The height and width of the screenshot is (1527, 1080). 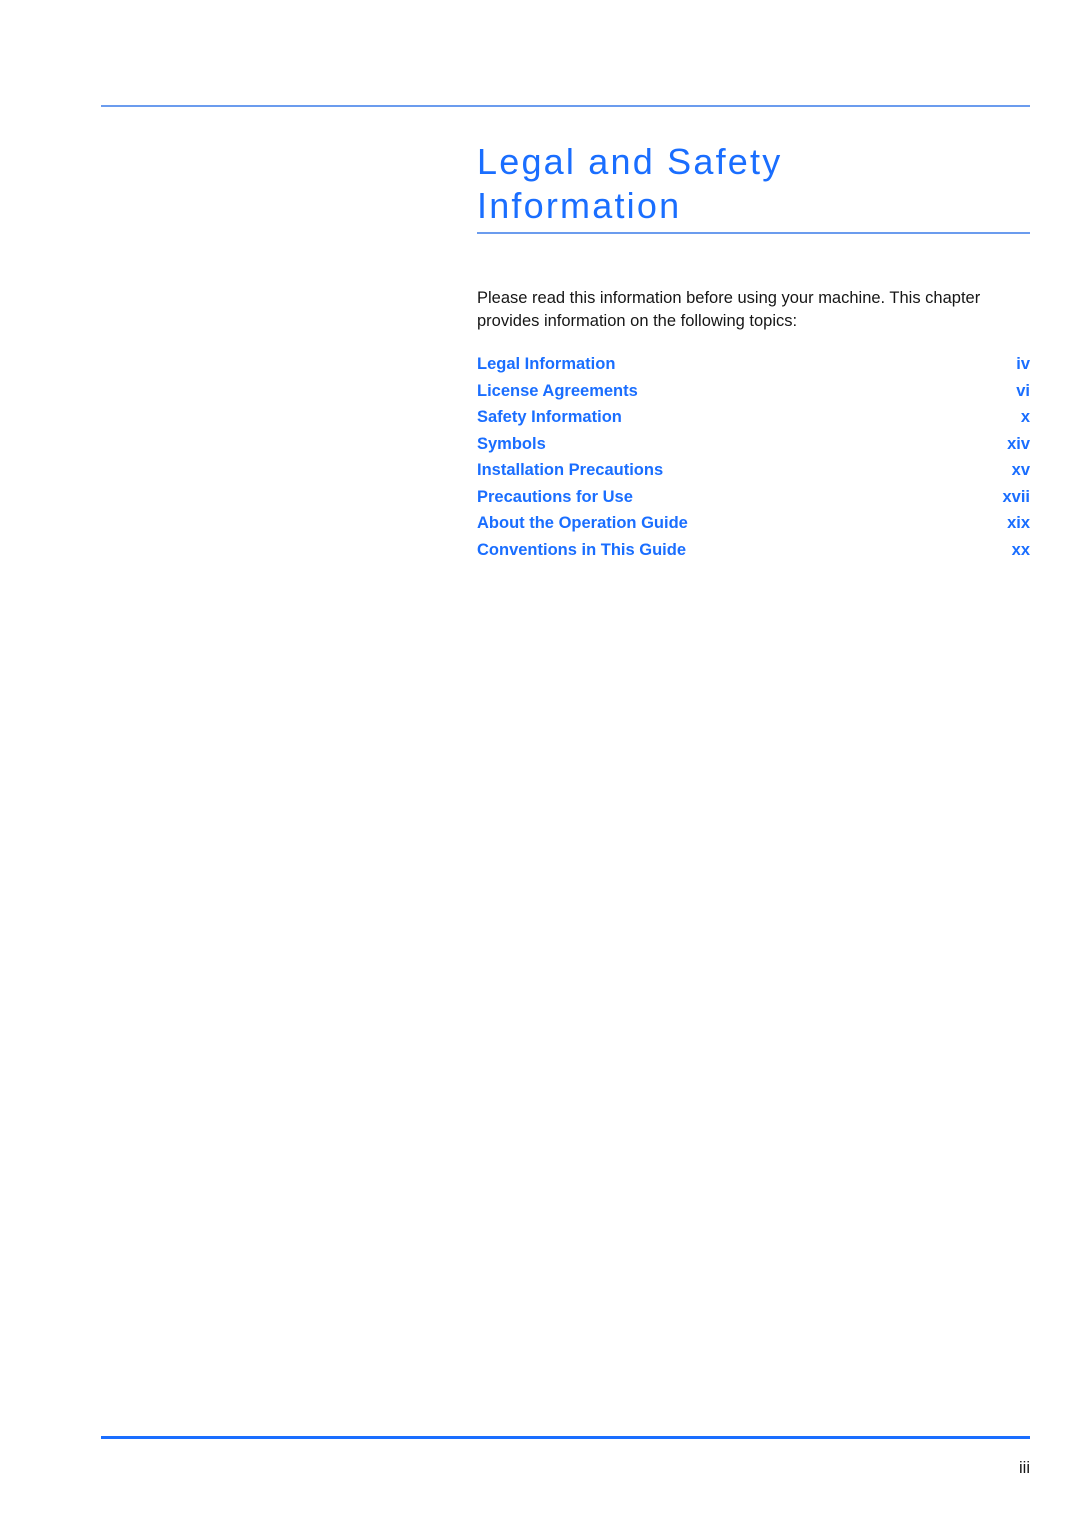 I want to click on topic-entry: Safety Information x, so click(x=753, y=421).